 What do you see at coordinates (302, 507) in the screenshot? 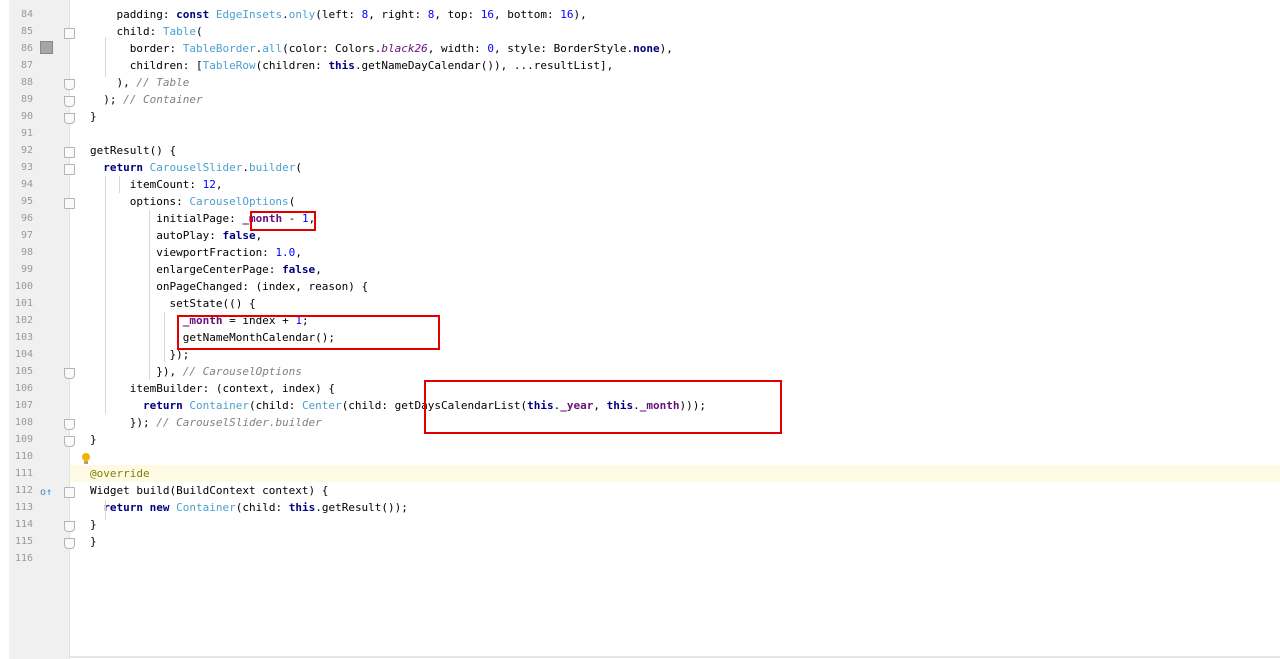
I see `code-token: this` at bounding box center [302, 507].